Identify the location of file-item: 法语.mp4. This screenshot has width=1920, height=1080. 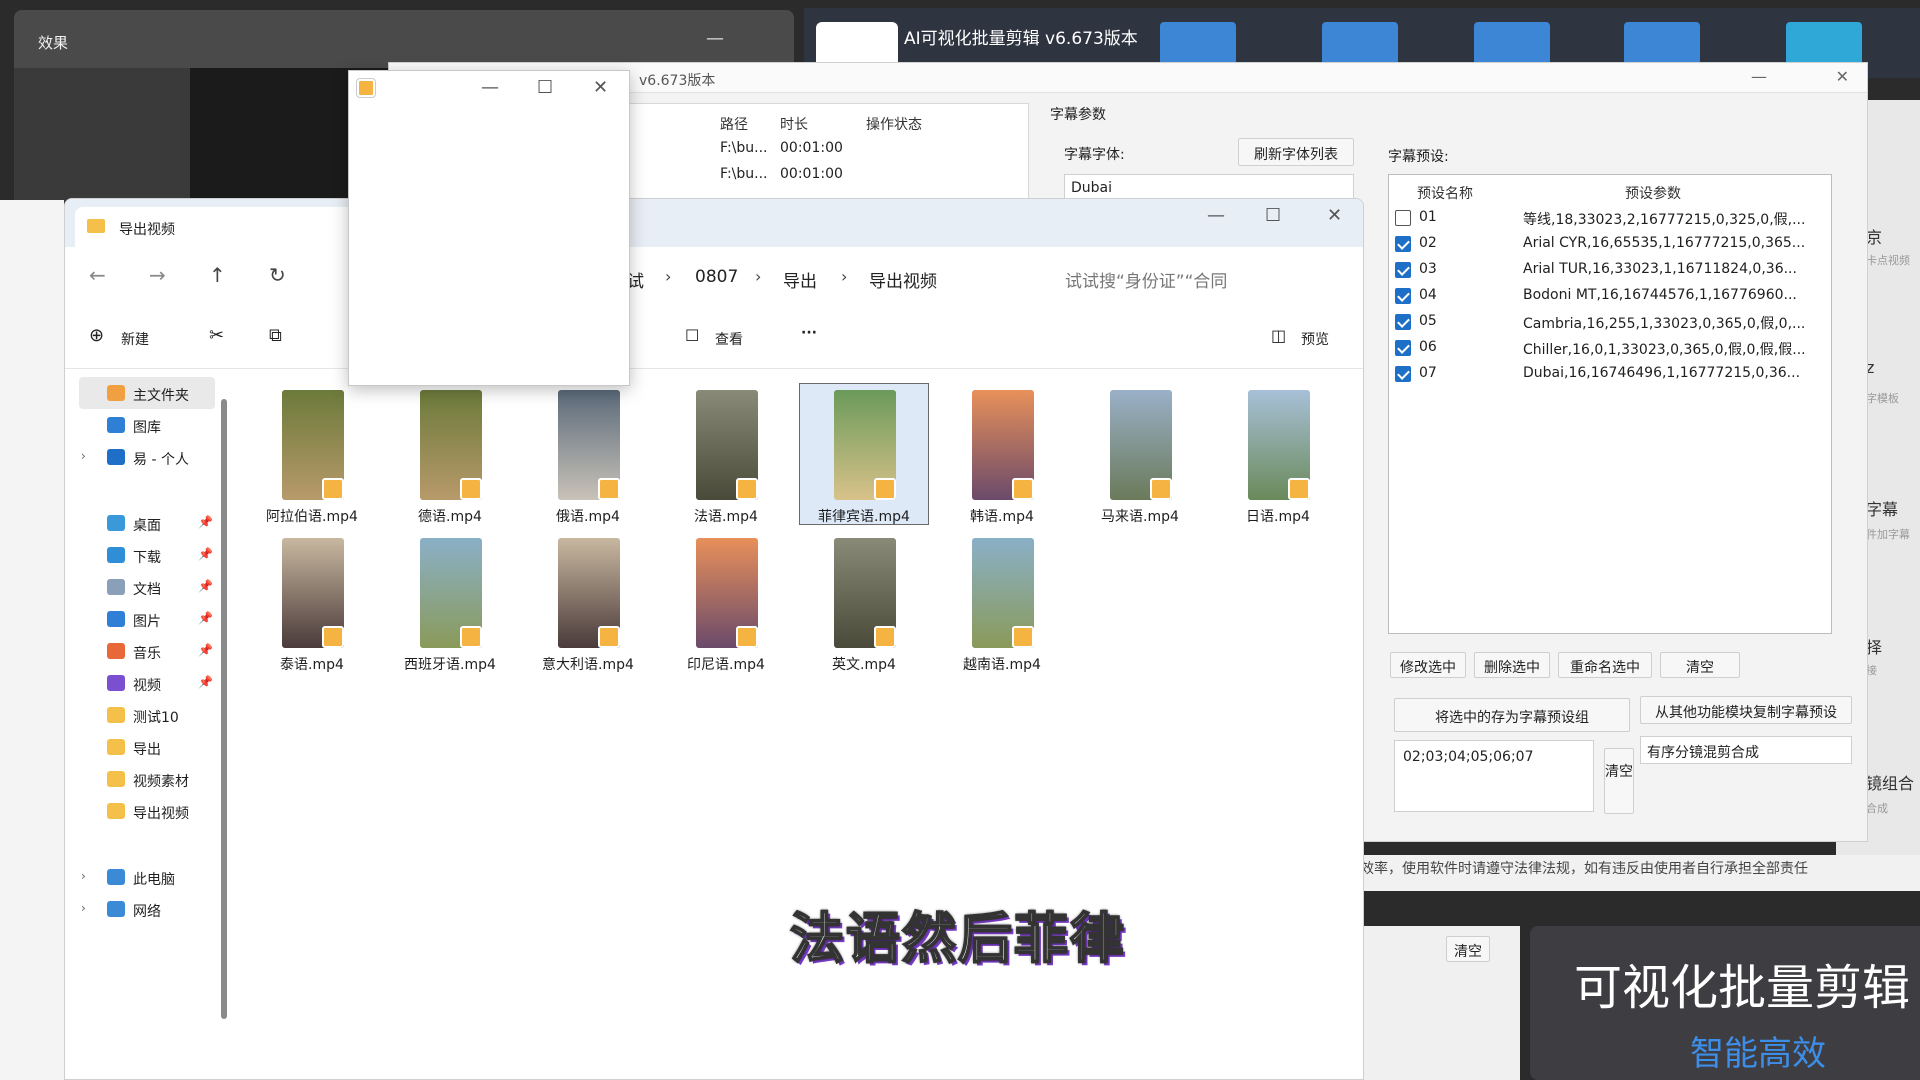
(726, 454).